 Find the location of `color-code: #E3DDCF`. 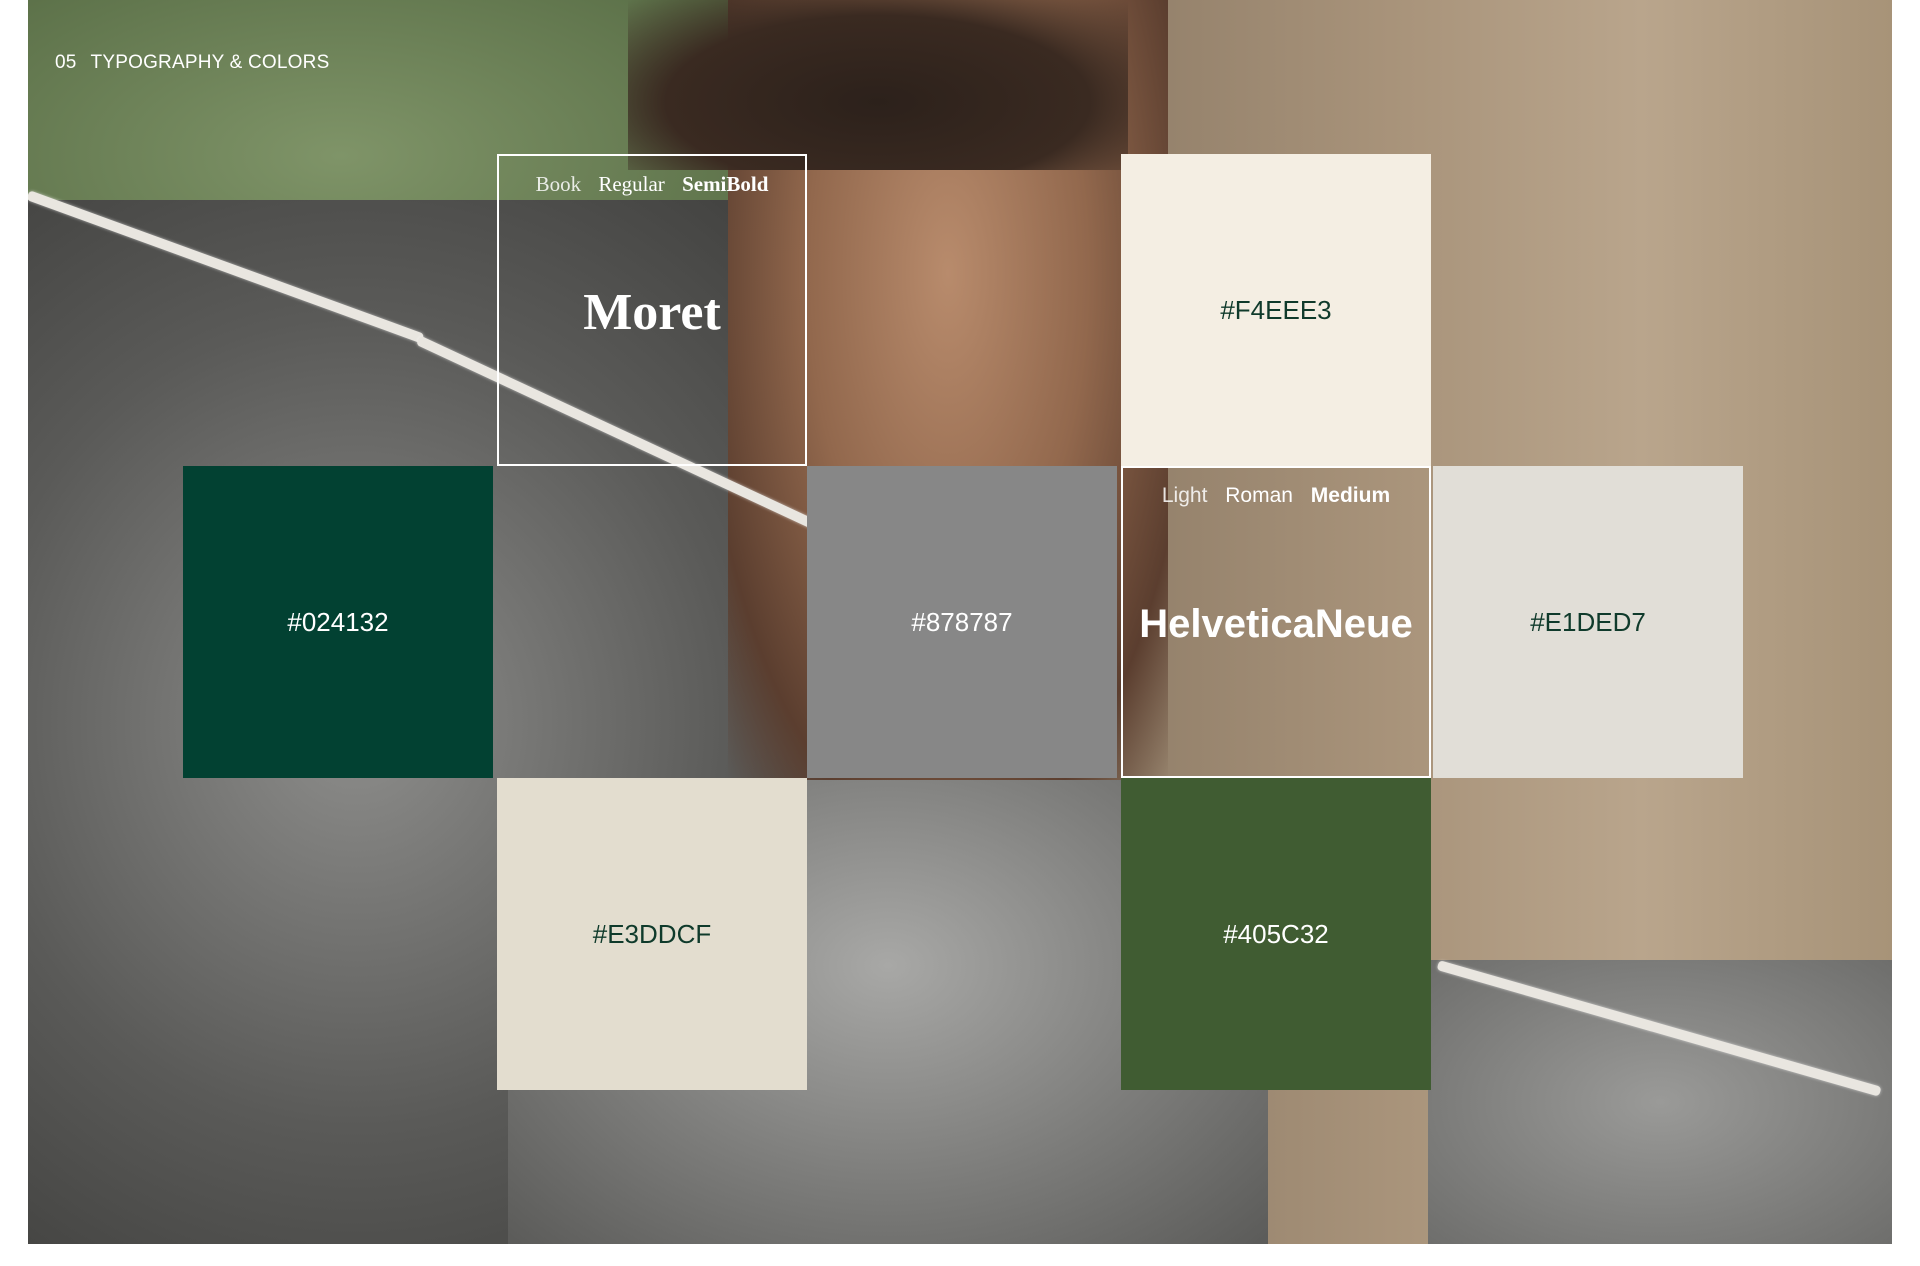

color-code: #E3DDCF is located at coordinates (652, 933).